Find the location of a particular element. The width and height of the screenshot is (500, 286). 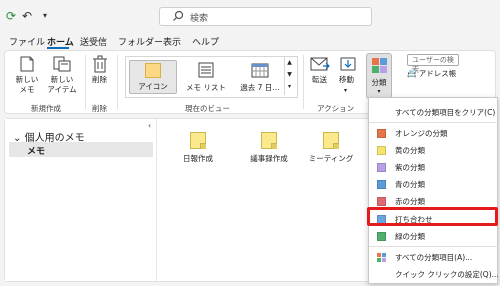

group-label-actions: アクション is located at coordinates (336, 108).